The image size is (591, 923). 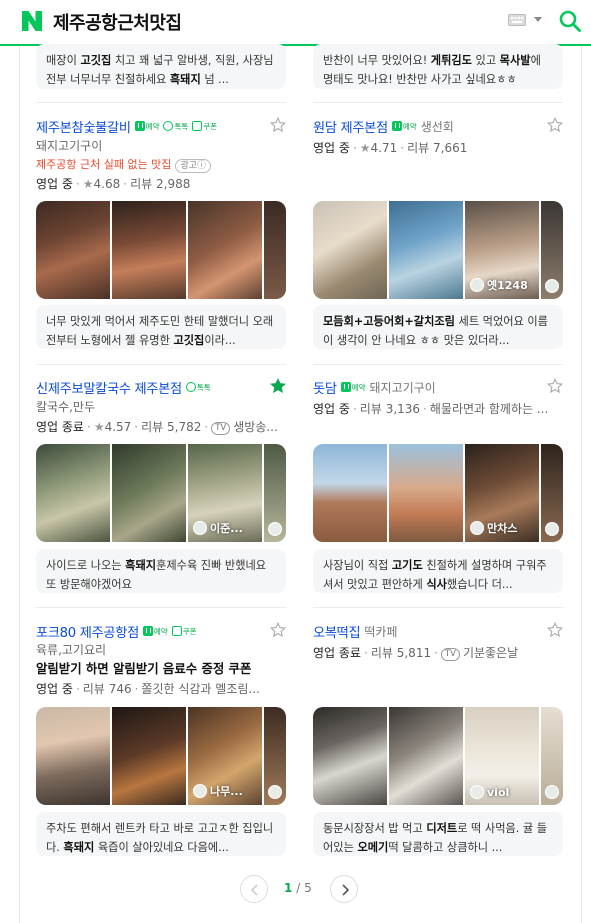 I want to click on place-card: 오복떡집 떡카페 영업 종료 · 리뷰 5,811 · TV 기분좋은날, so click(x=438, y=642).